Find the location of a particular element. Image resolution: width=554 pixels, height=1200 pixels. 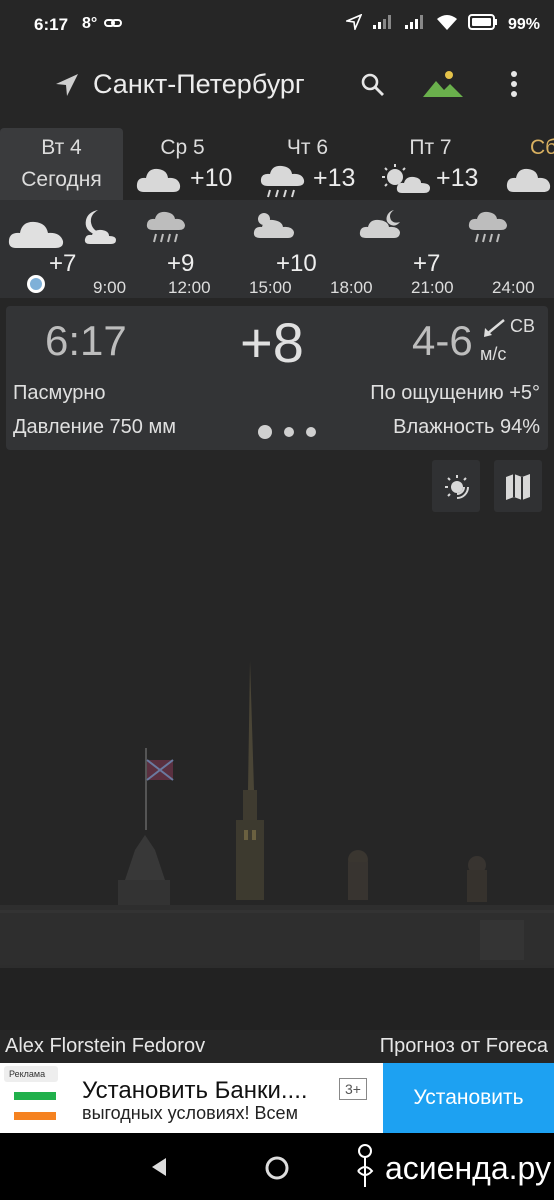

search-icon is located at coordinates (373, 87).